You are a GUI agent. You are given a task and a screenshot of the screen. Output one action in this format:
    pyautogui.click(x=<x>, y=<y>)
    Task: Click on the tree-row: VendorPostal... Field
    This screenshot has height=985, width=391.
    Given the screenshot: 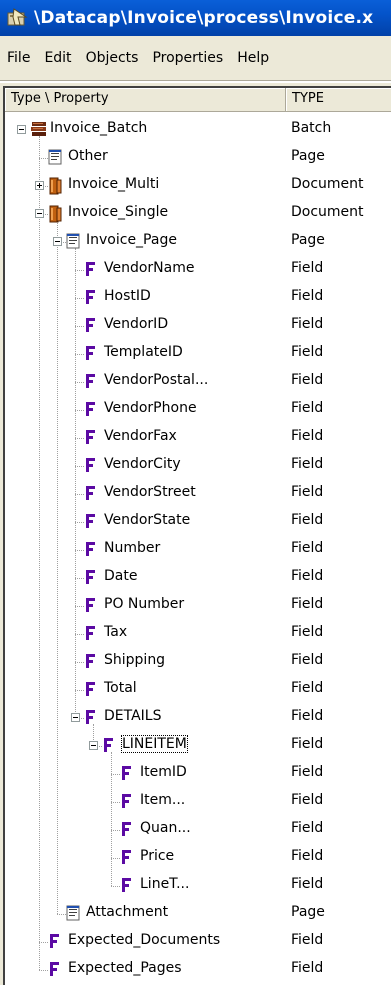 What is the action you would take?
    pyautogui.click(x=198, y=382)
    